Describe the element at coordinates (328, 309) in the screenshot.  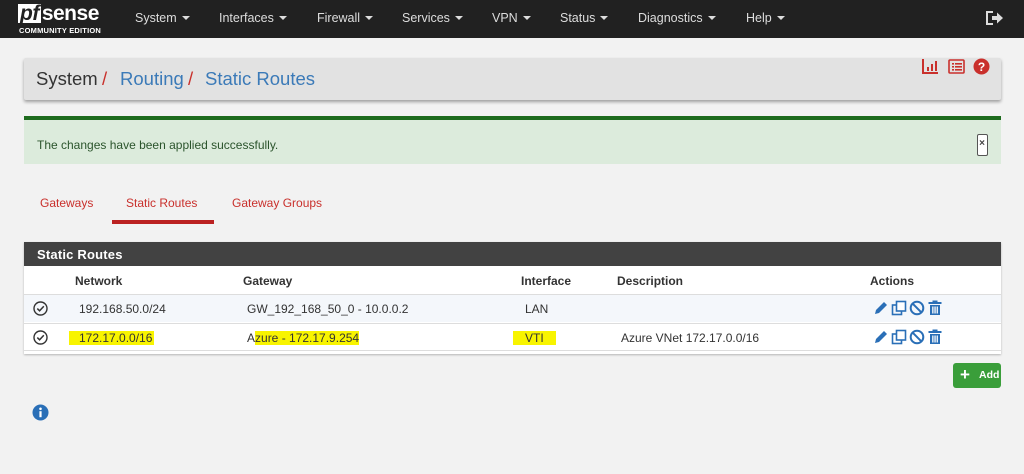
I see `cell-gateway: GW_192_168_50_0 - 10.0.0.2` at that location.